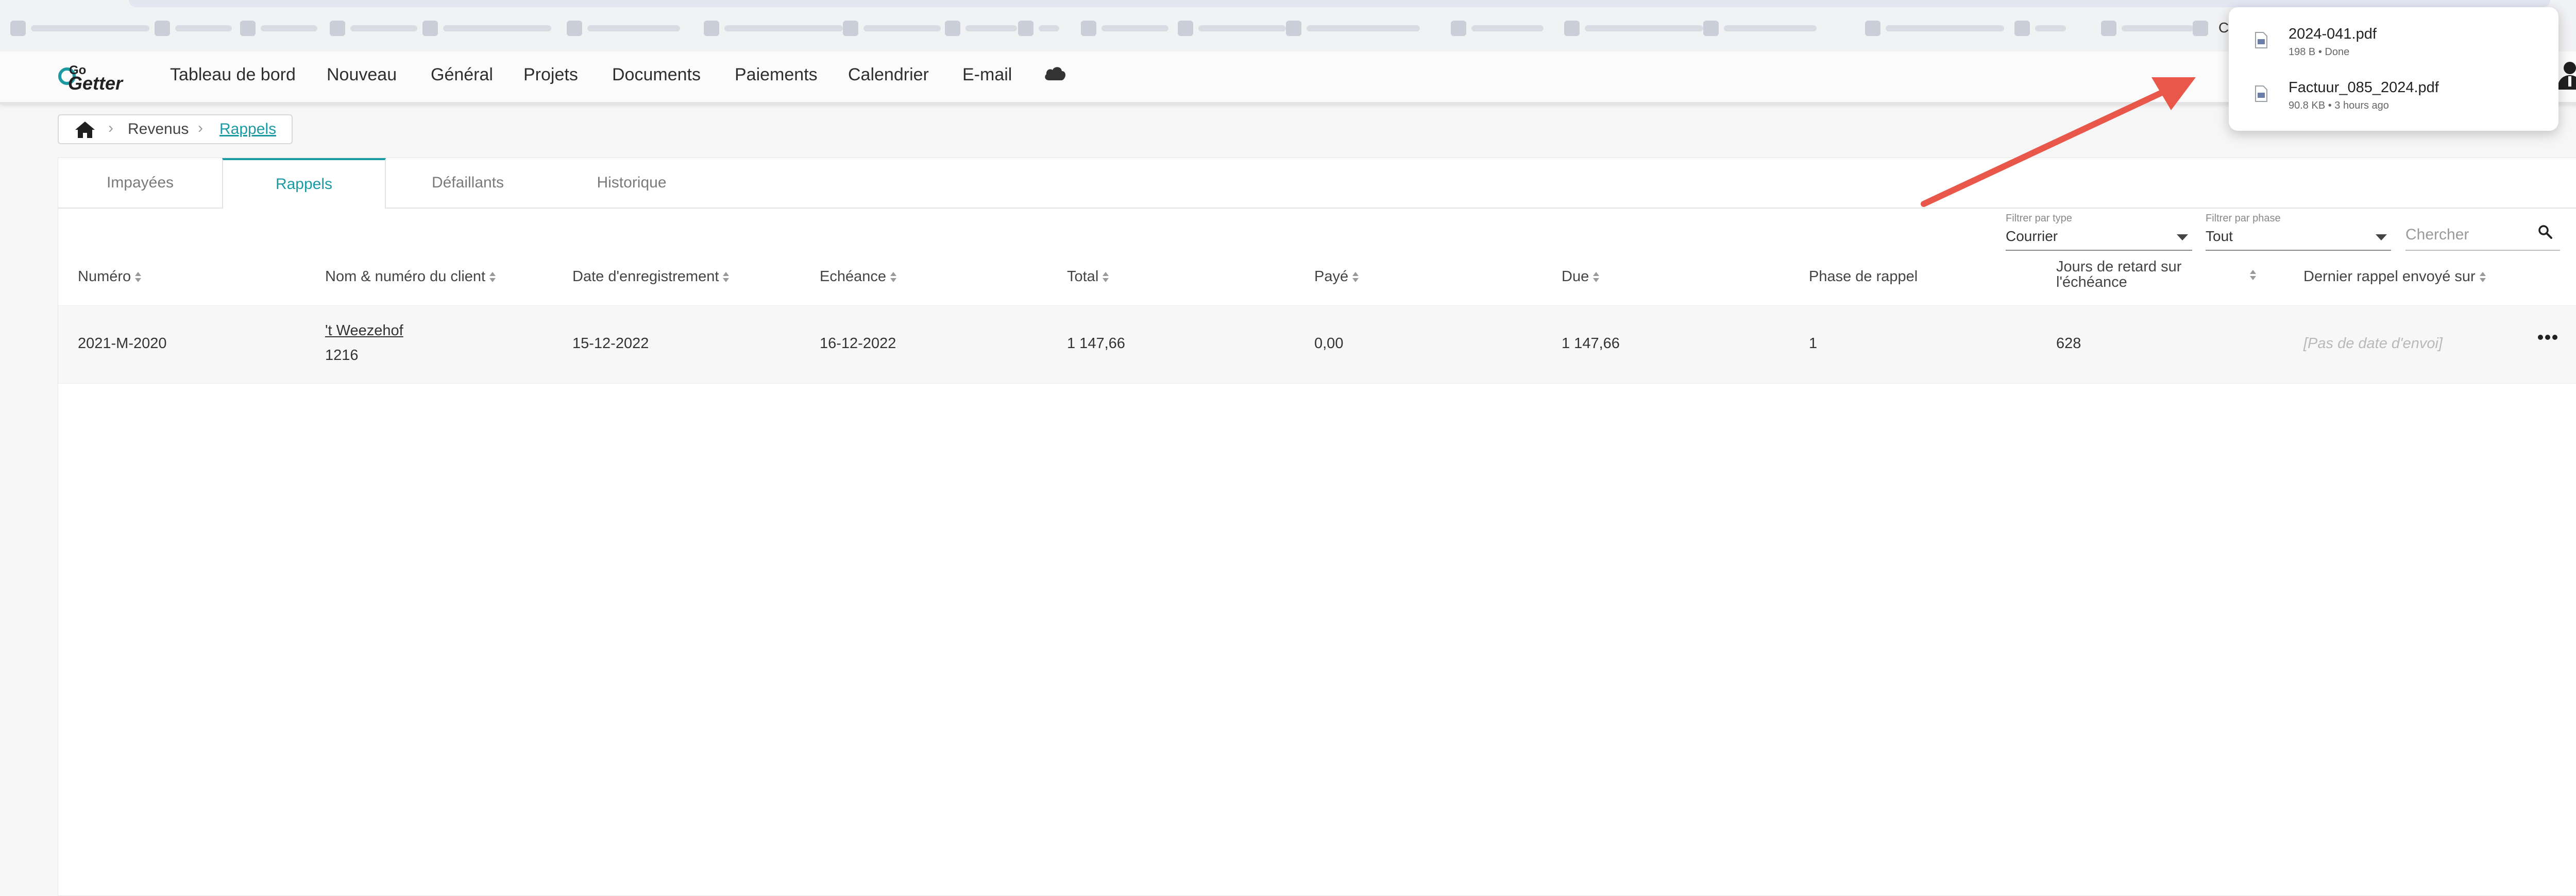  I want to click on cell-numero: 2021-M-2020, so click(122, 344).